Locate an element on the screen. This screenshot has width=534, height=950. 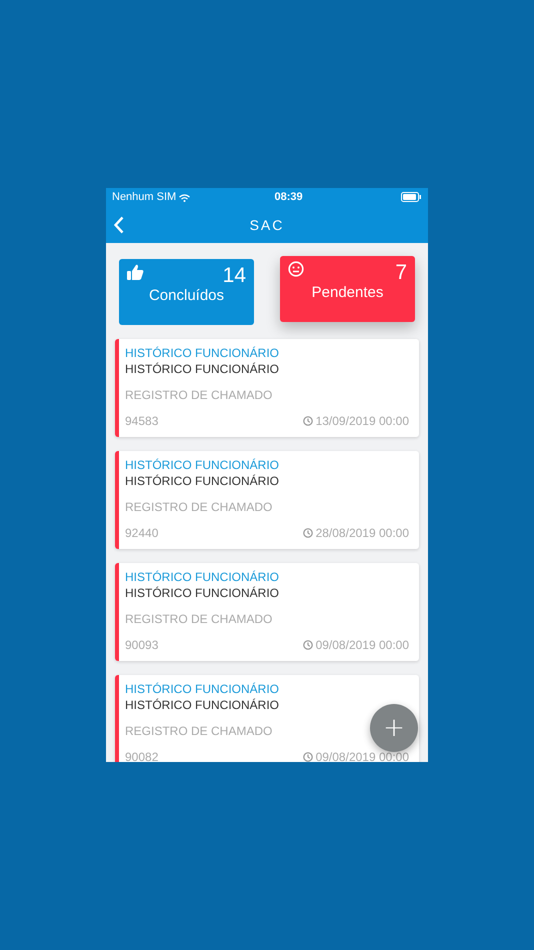
summary-label: Pendentes is located at coordinates (348, 292).